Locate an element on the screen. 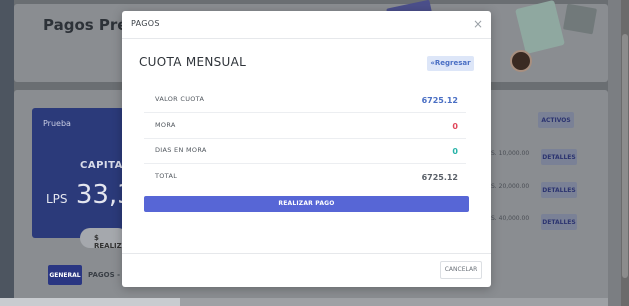 Image resolution: width=629 pixels, height=306 pixels. back-button: «Regresar is located at coordinates (450, 63).